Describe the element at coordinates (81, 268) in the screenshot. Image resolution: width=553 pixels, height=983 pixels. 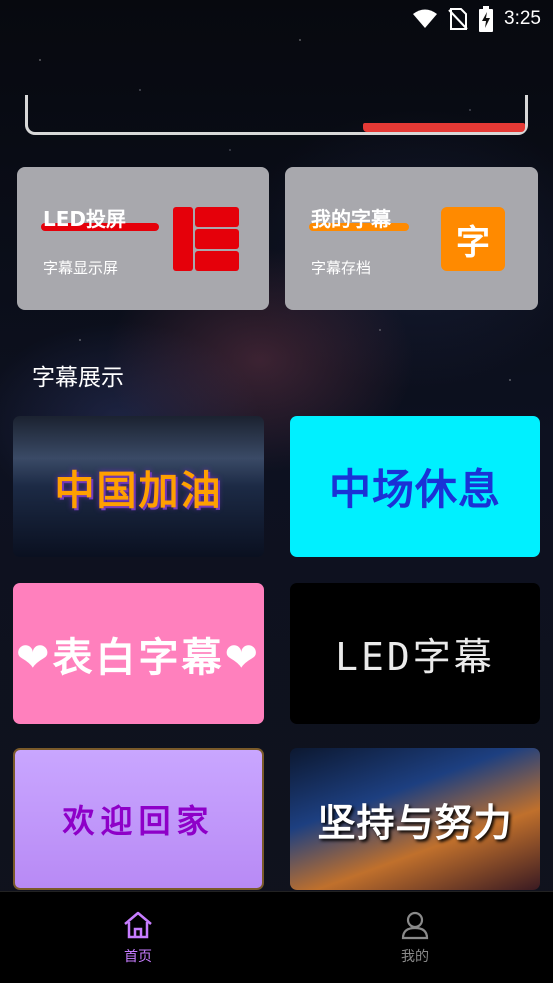
I see `led-cast-subtitle: 字幕显示屏` at that location.